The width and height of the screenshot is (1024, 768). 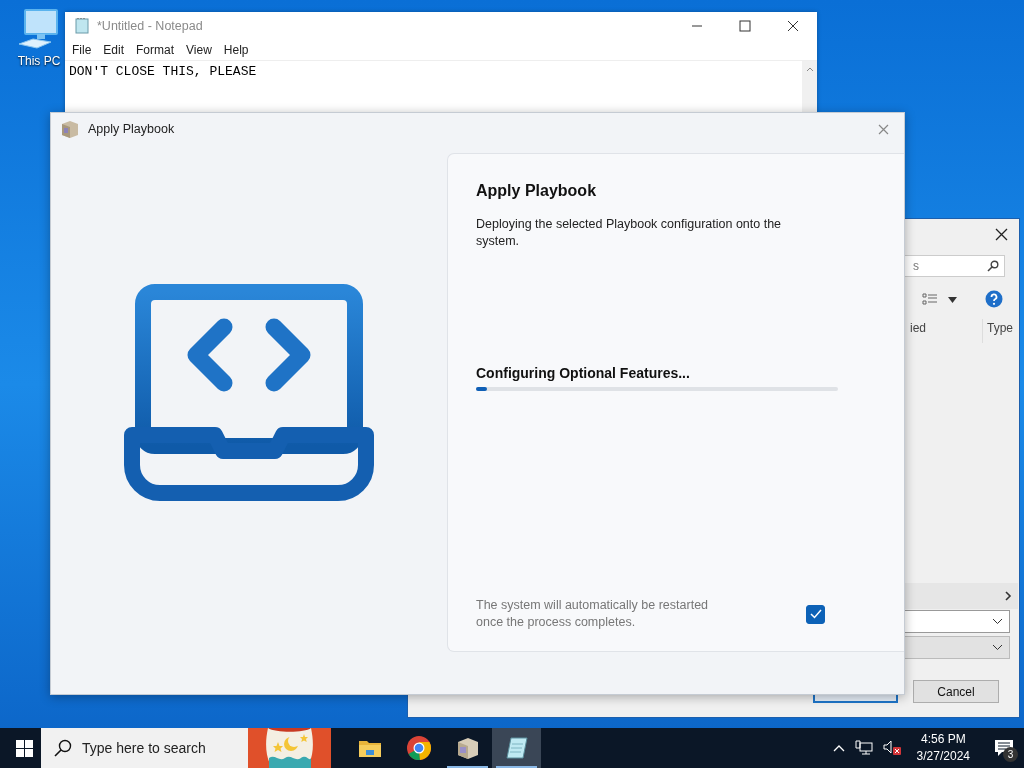 What do you see at coordinates (39, 61) in the screenshot?
I see `desktop-icon-label: This PC` at bounding box center [39, 61].